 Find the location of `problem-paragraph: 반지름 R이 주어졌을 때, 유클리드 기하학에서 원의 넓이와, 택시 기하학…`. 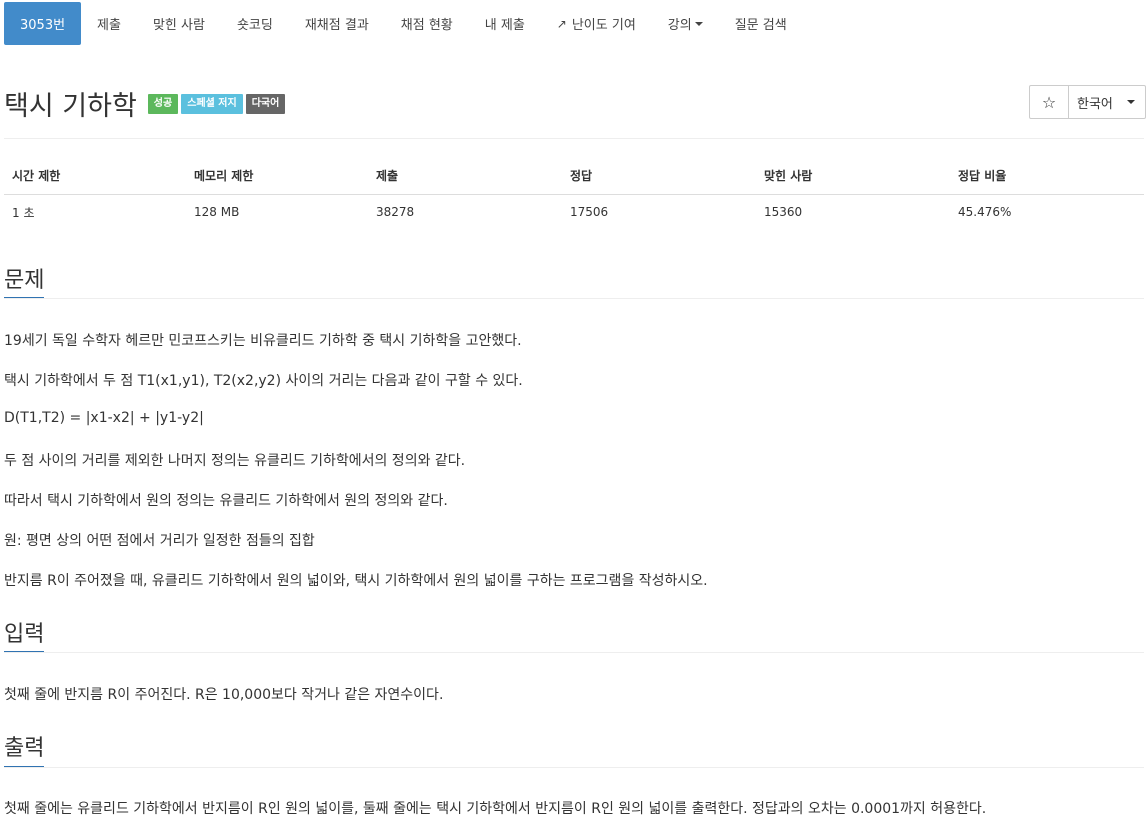

problem-paragraph: 반지름 R이 주어졌을 때, 유클리드 기하학에서 원의 넓이와, 택시 기하학… is located at coordinates (356, 581).